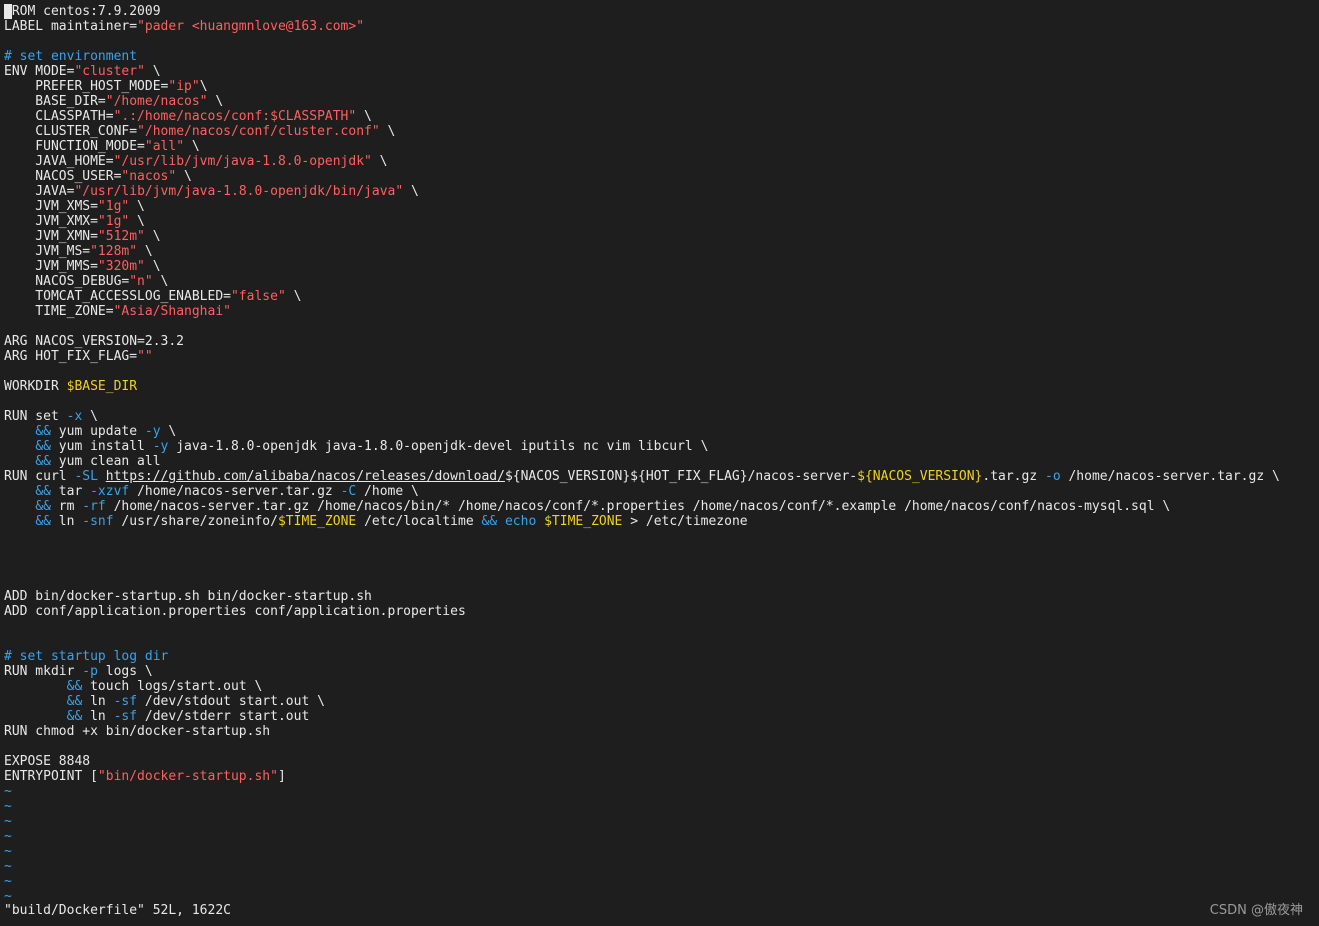 This screenshot has width=1319, height=926. What do you see at coordinates (145, 356) in the screenshot?
I see `code-token: ""` at bounding box center [145, 356].